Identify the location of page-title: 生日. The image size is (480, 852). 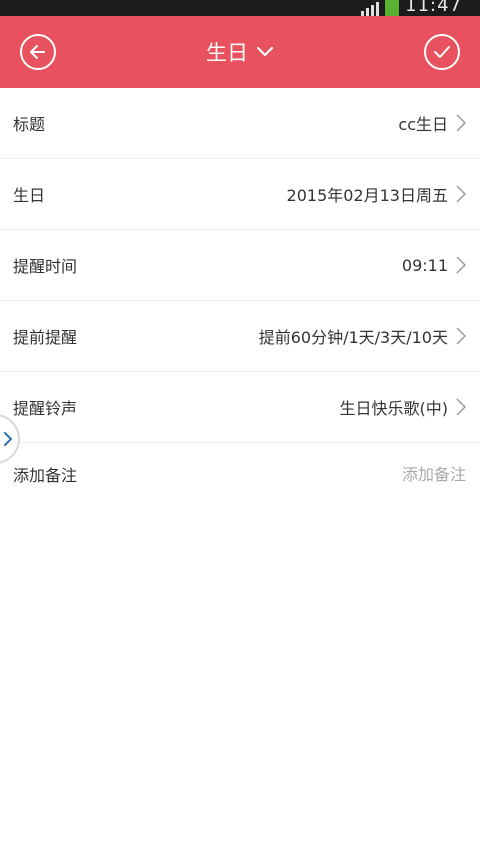
(227, 53).